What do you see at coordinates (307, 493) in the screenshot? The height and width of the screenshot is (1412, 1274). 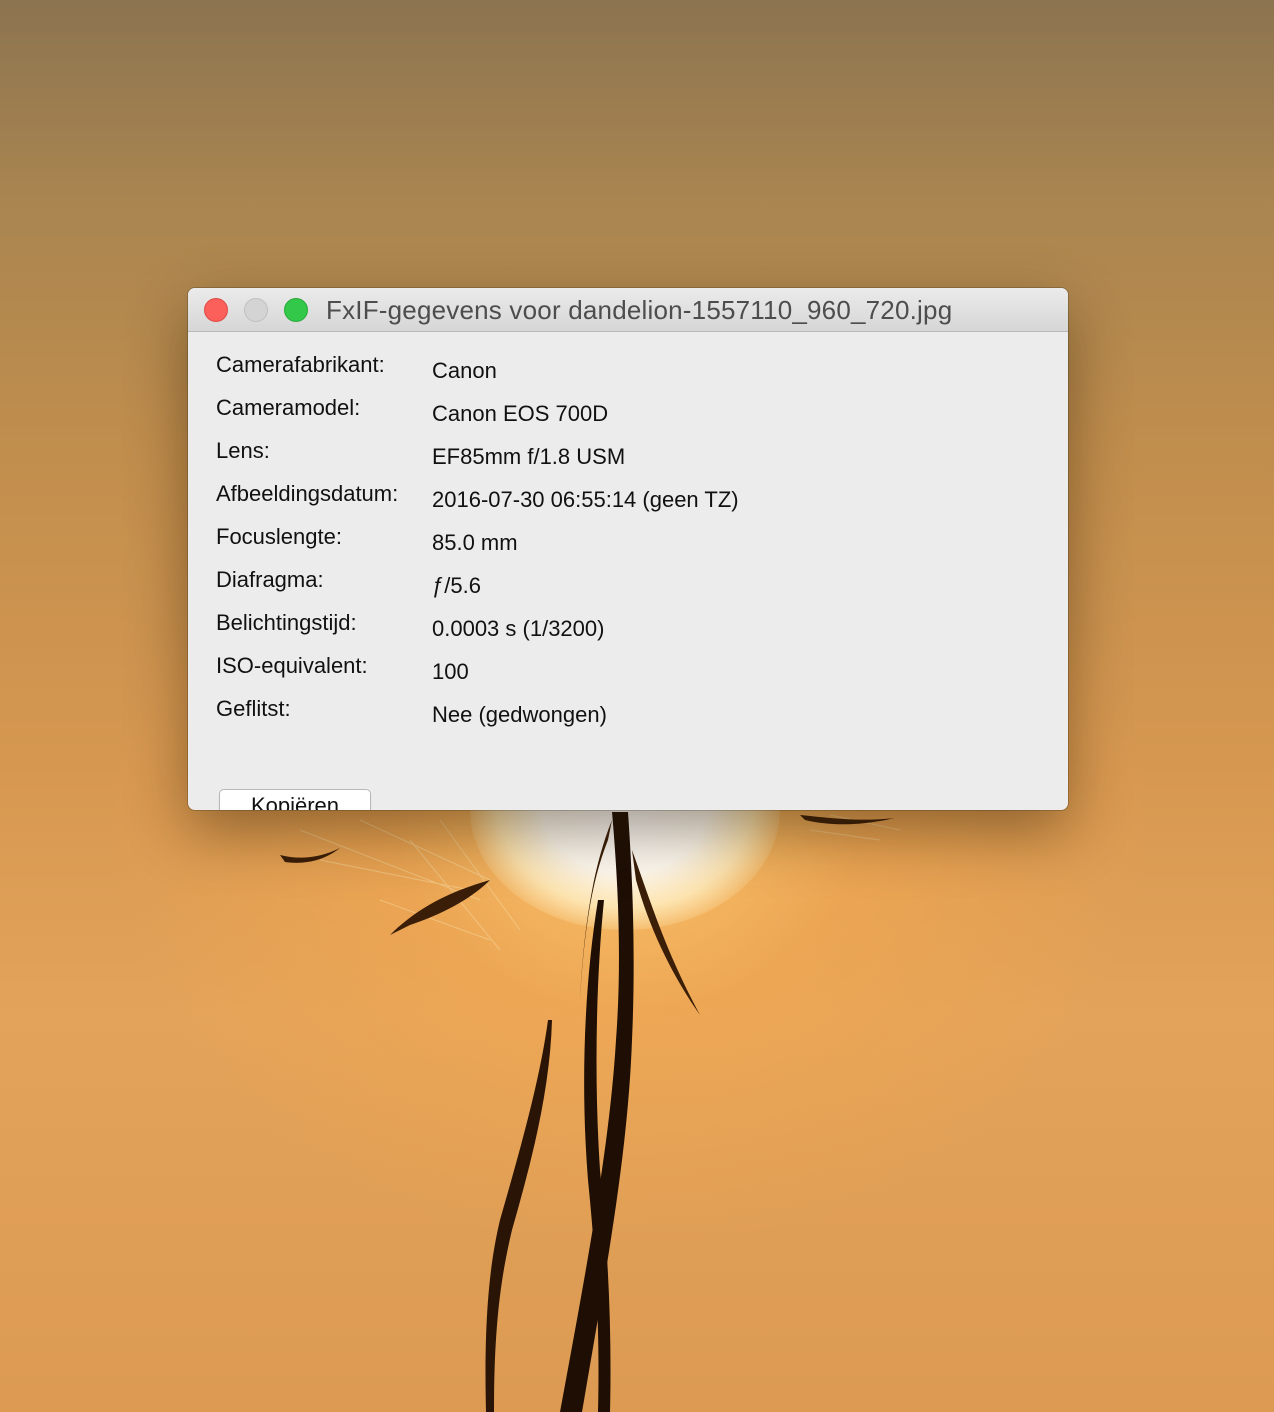 I see `label-image-date: Afbeeldingsdatum:` at bounding box center [307, 493].